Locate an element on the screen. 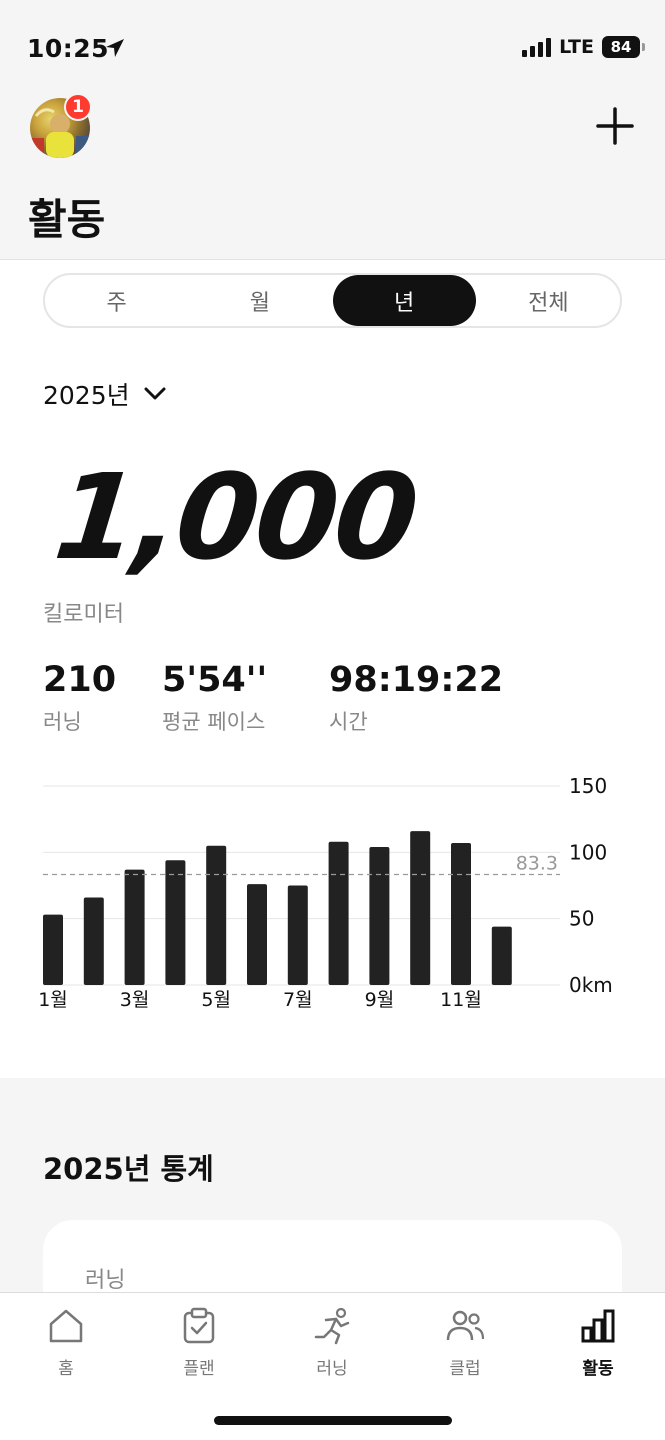 This screenshot has width=665, height=1440. runs-value: 210 is located at coordinates (80, 680).